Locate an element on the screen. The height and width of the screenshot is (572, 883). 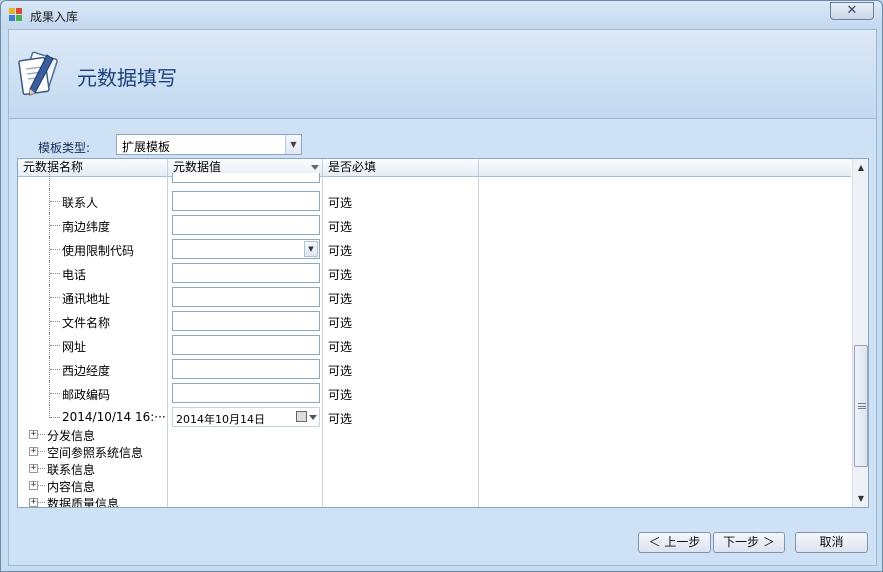
close-icon: ✕ is located at coordinates (852, 10).